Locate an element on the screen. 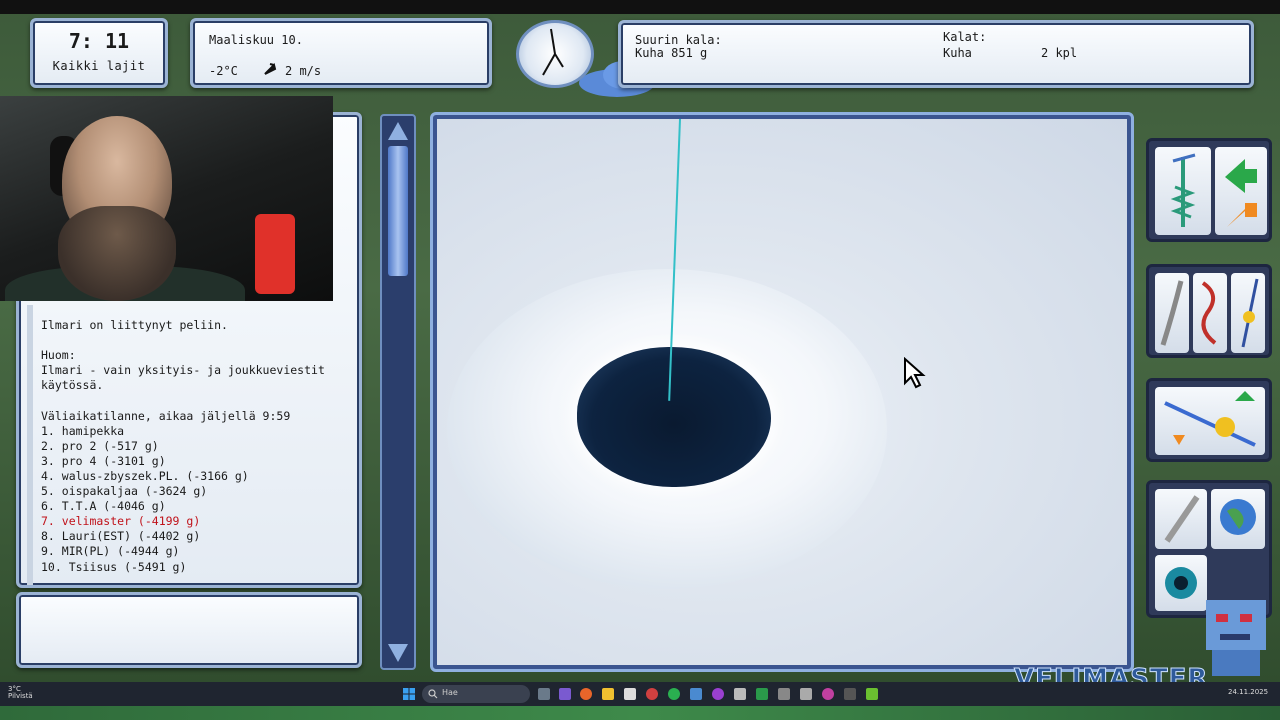 The height and width of the screenshot is (720, 1280). windows-start-icon is located at coordinates (409, 694).